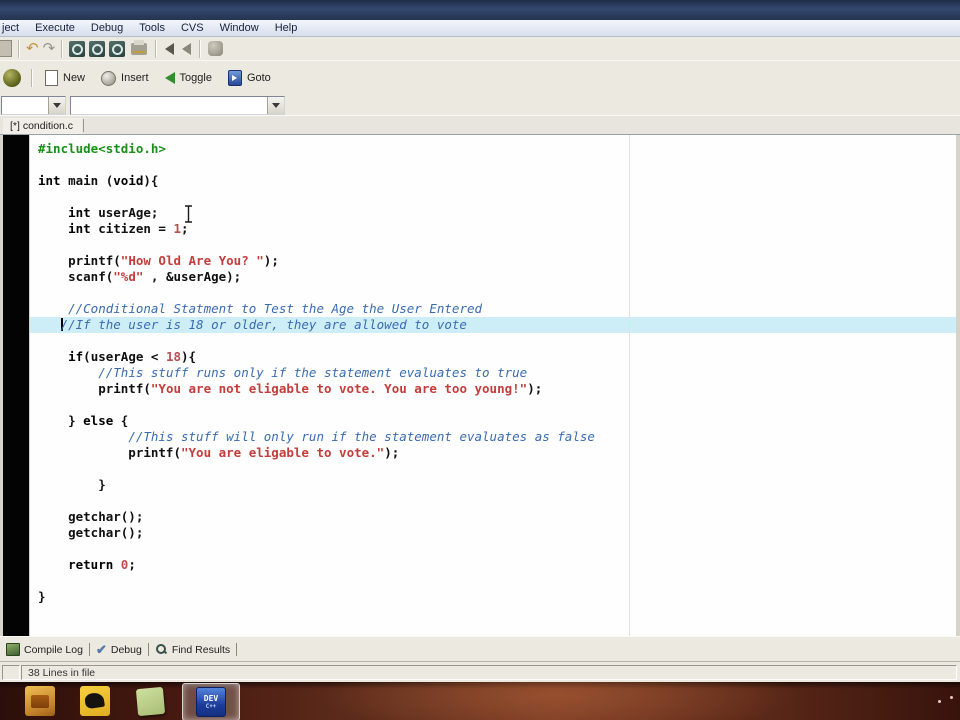  I want to click on clipped-toolbar-icon, so click(6, 48).